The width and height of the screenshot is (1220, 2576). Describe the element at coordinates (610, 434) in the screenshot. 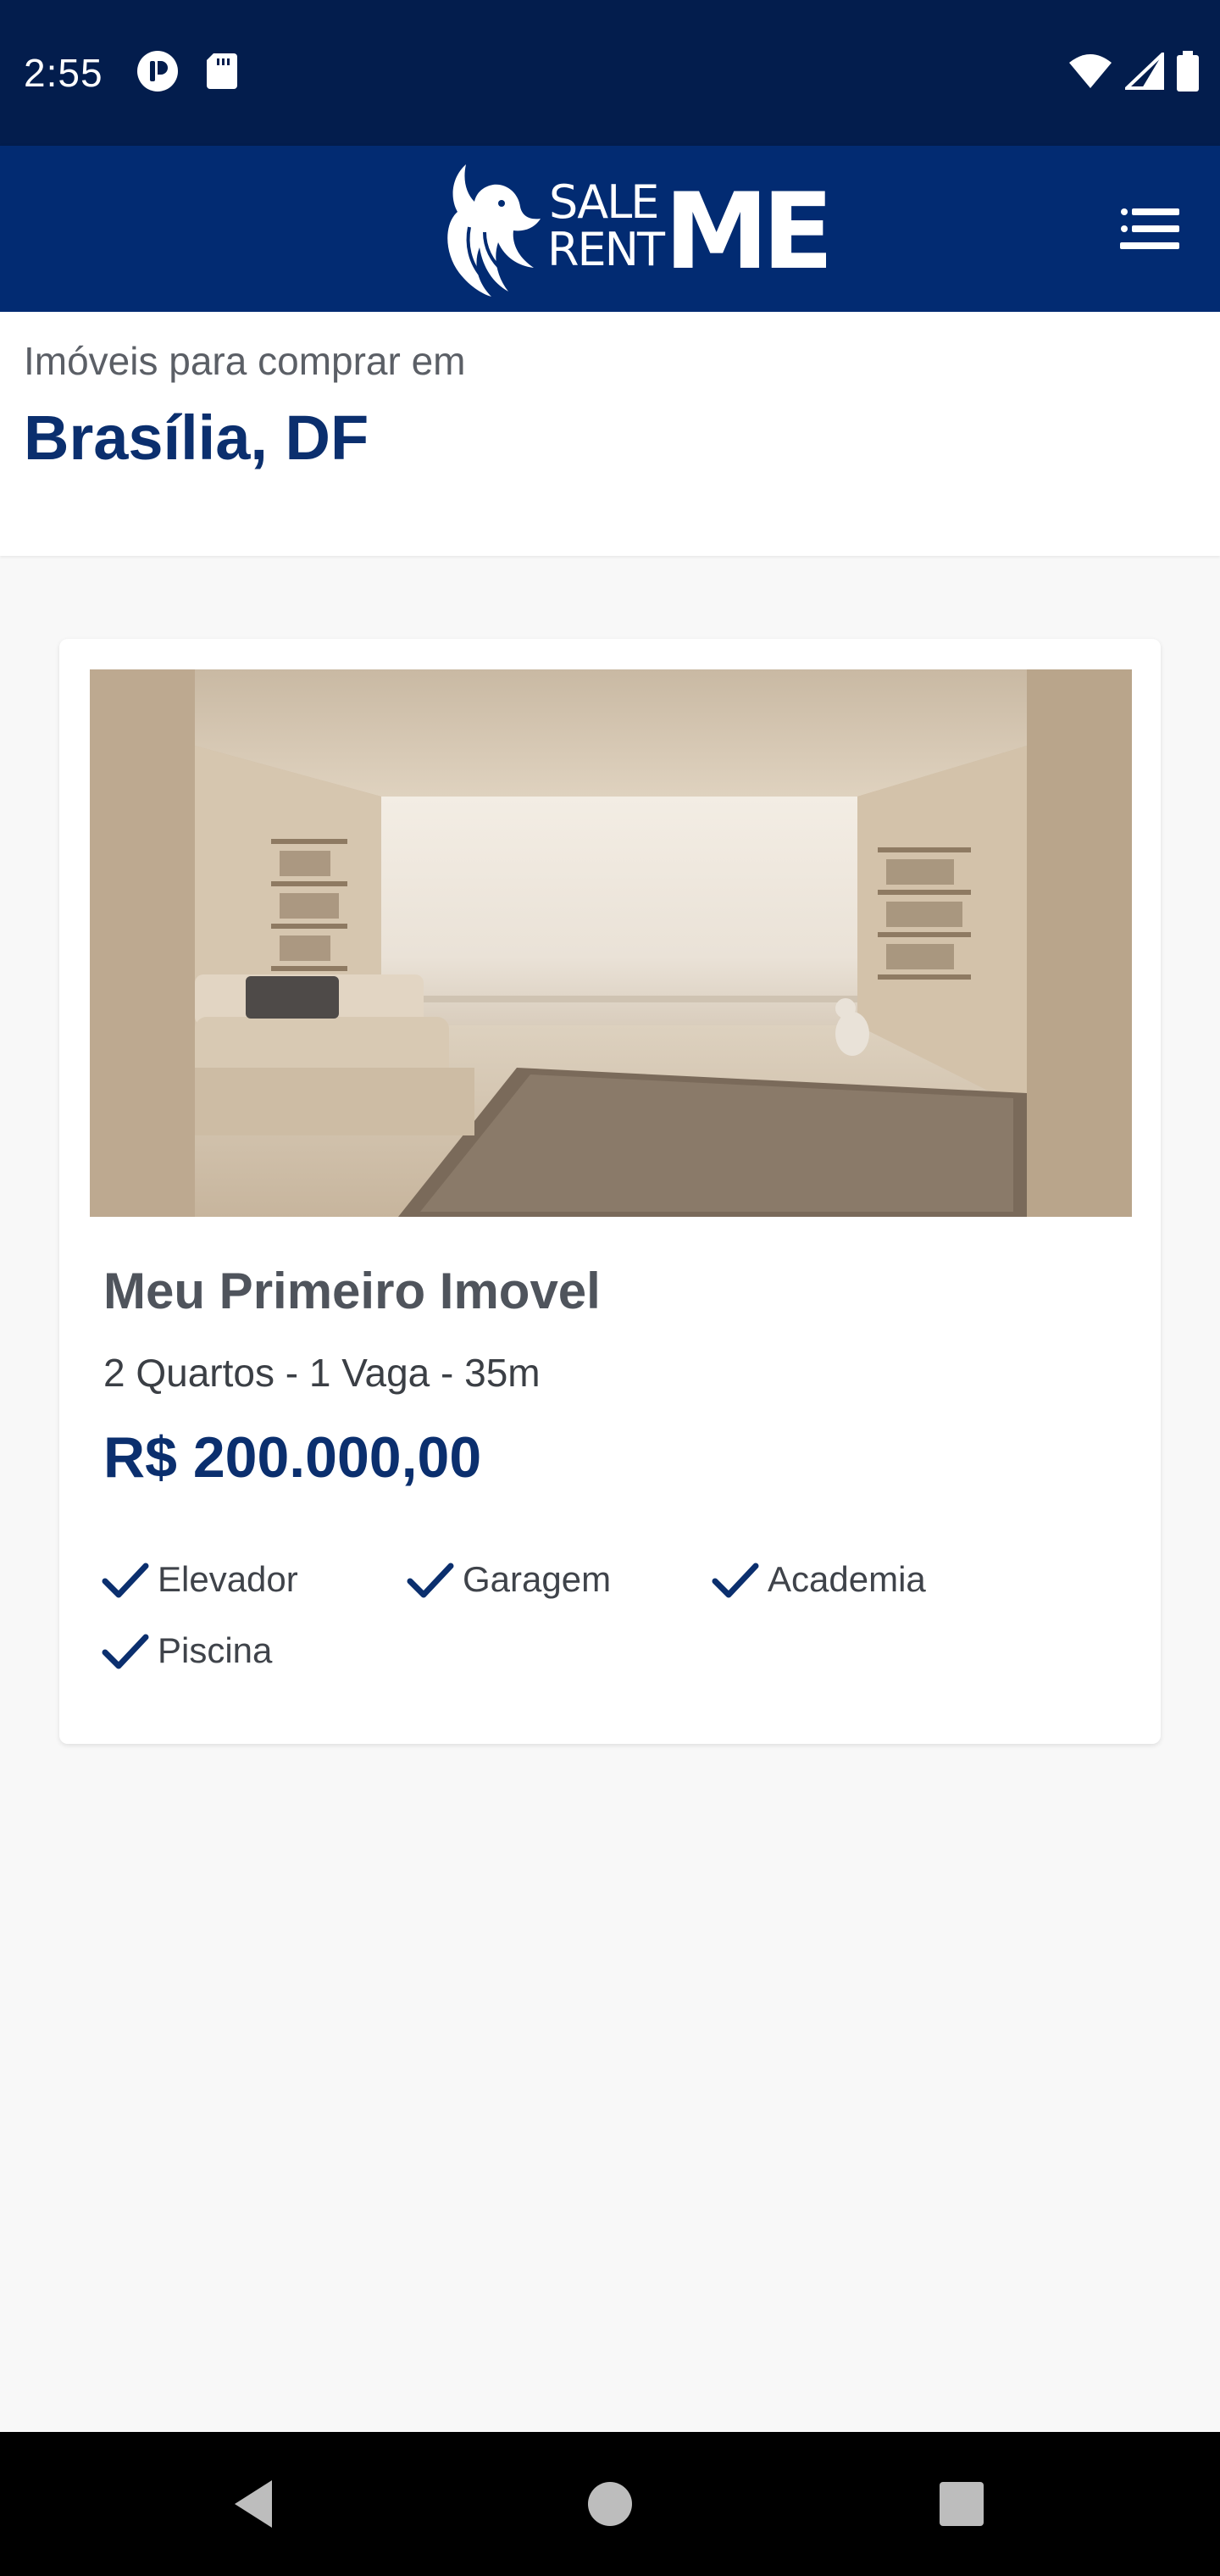

I see `location-section: Imóveis para comprar em Brasília, DF` at that location.